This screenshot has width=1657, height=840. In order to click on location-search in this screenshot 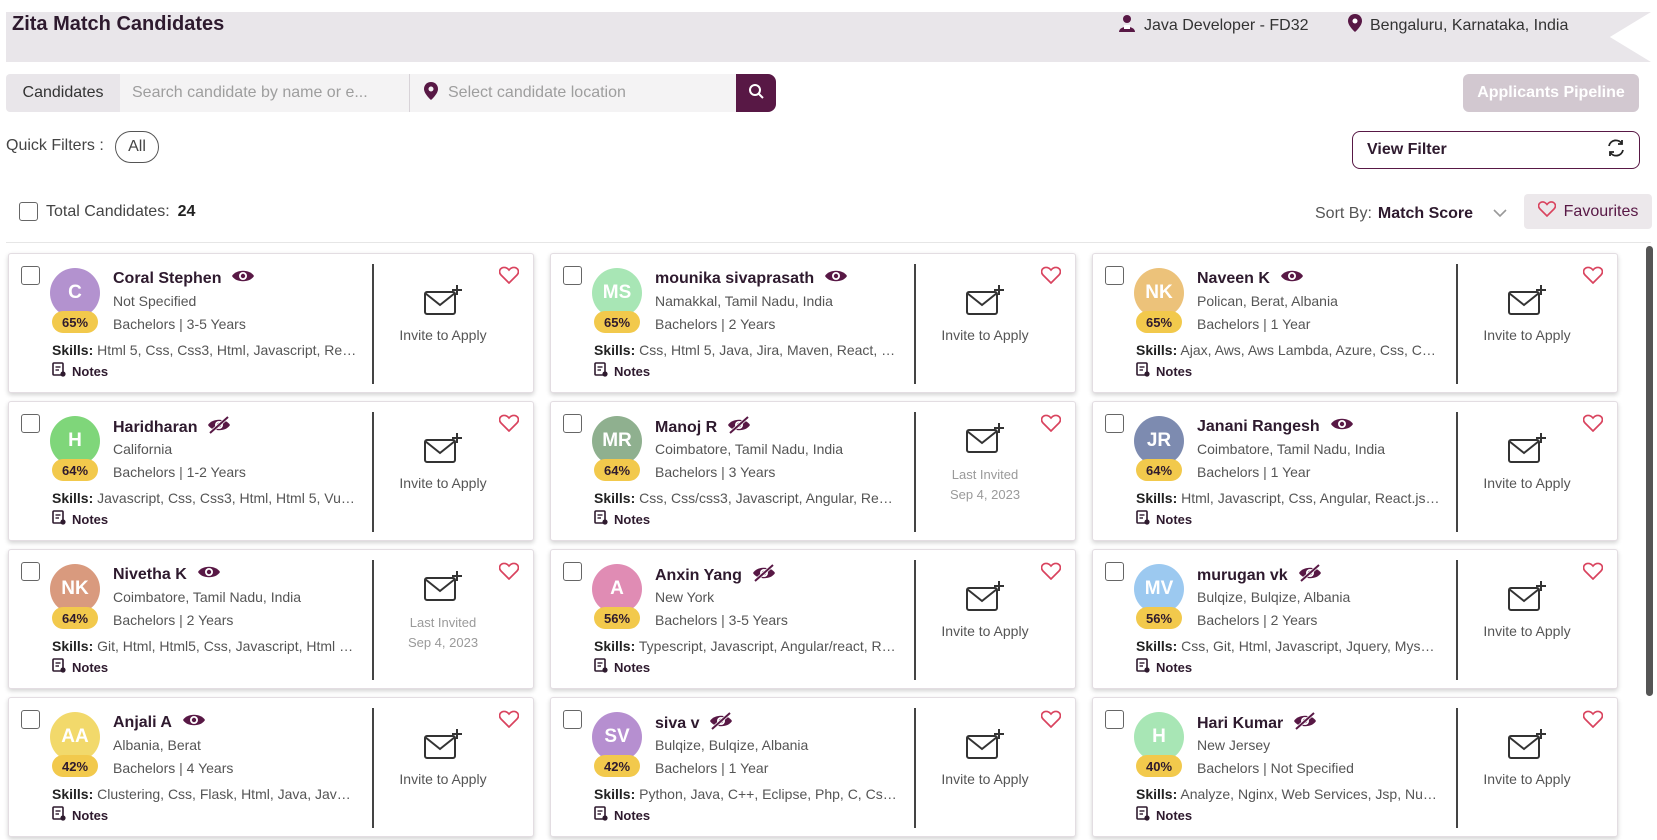, I will do `click(573, 93)`.